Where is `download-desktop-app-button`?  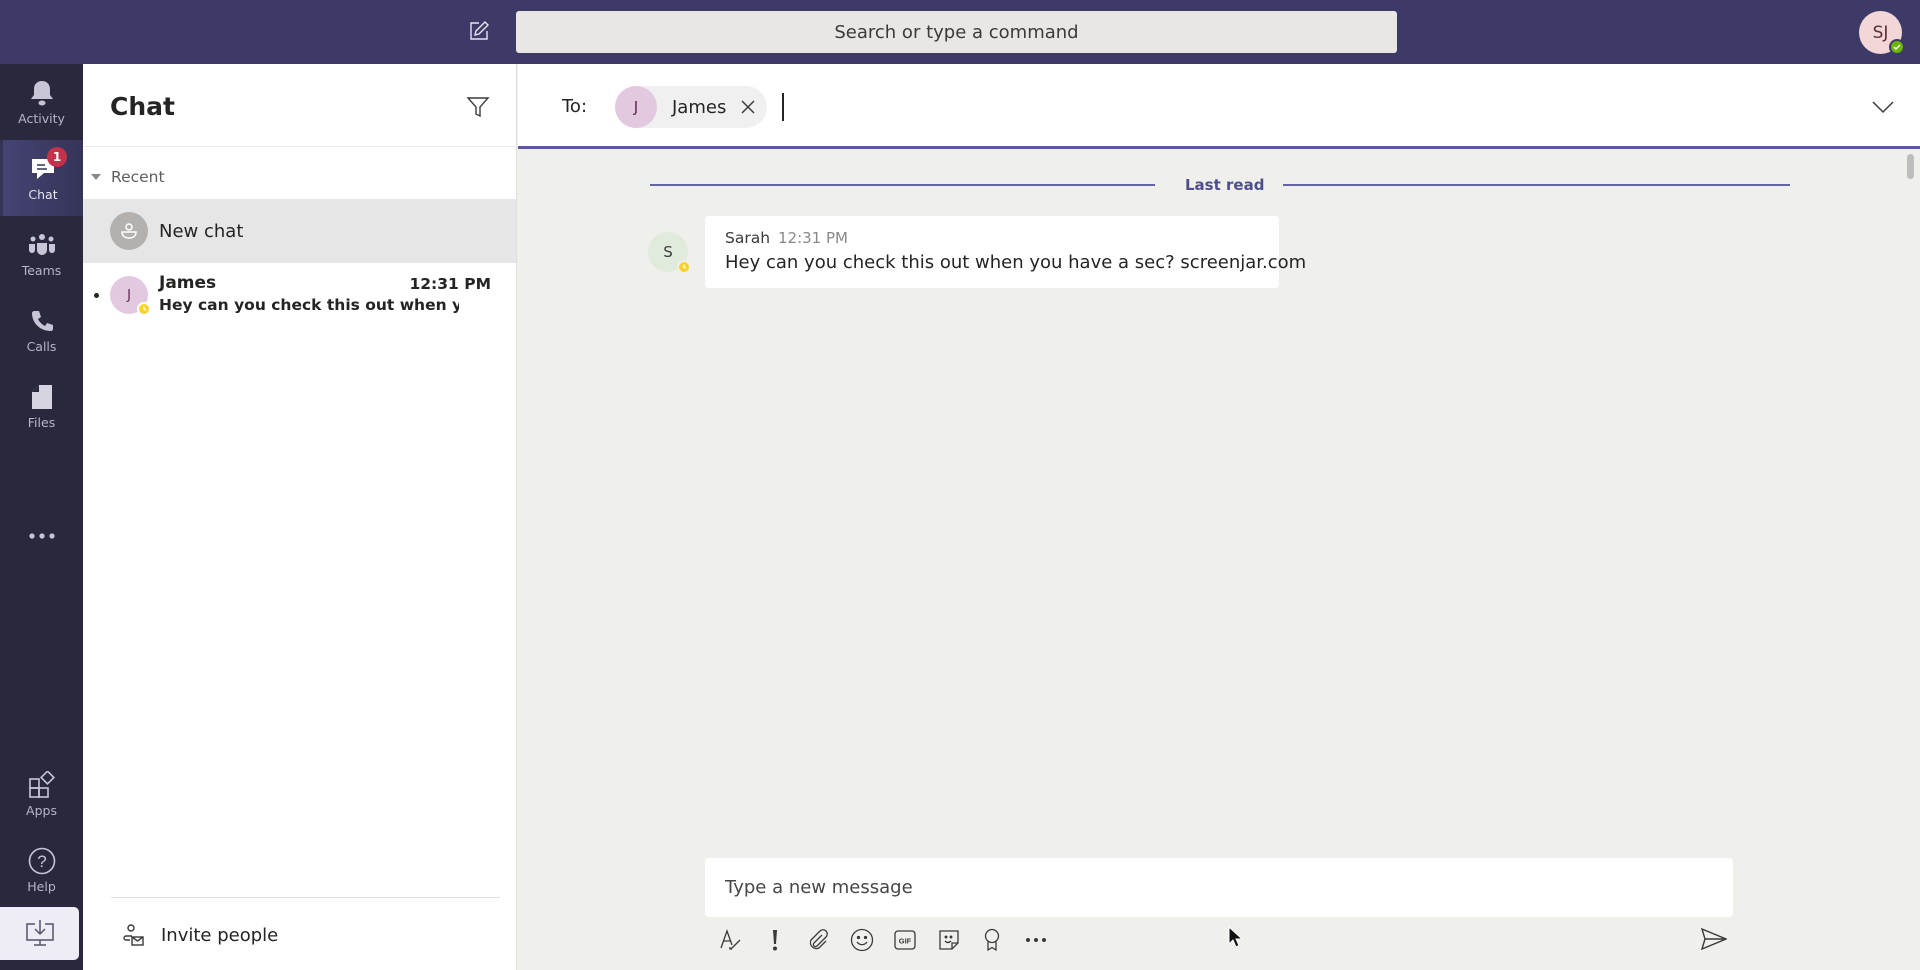 download-desktop-app-button is located at coordinates (39, 933).